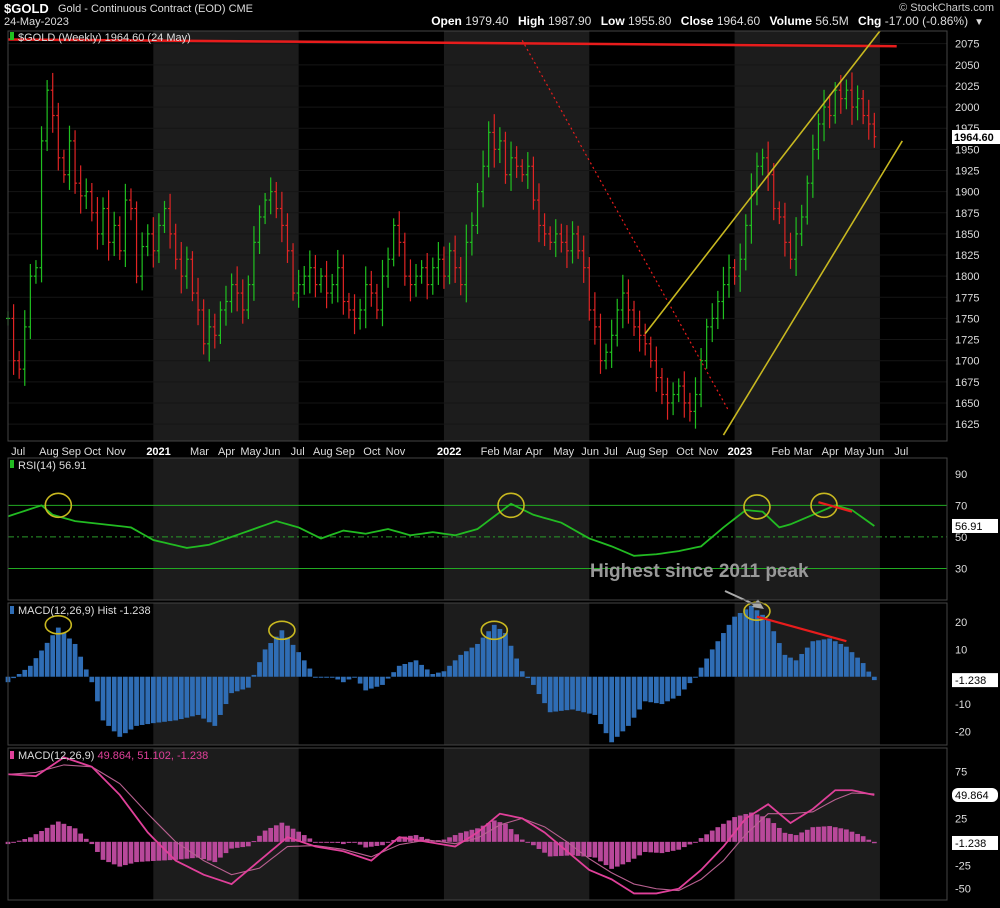  I want to click on macd-legend: MACD(12,26,9) 49.864, 51.102, -1.238, so click(113, 756).